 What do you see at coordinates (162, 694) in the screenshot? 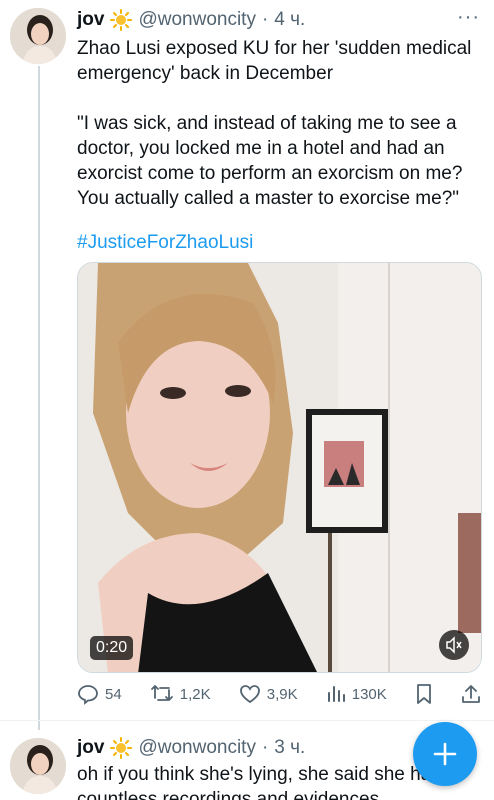
I see `retweet-icon` at bounding box center [162, 694].